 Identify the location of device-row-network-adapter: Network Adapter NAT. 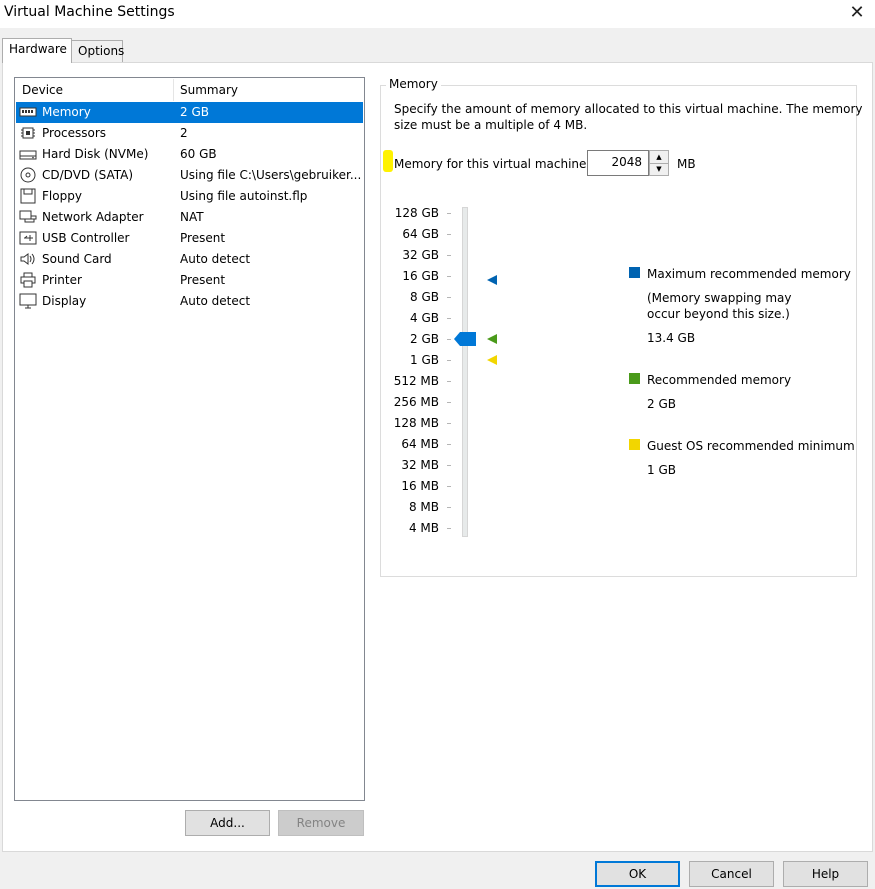
(189, 217).